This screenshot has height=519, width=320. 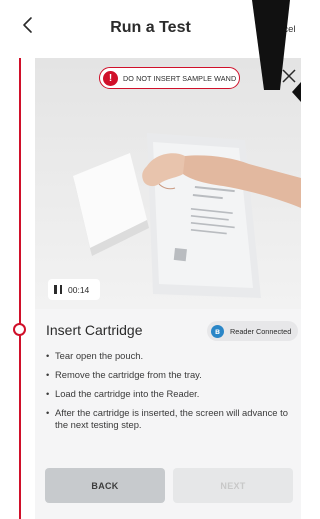 I want to click on warning-banner: ! DO NOT INSERT SAMPLE WAND, so click(x=169, y=78).